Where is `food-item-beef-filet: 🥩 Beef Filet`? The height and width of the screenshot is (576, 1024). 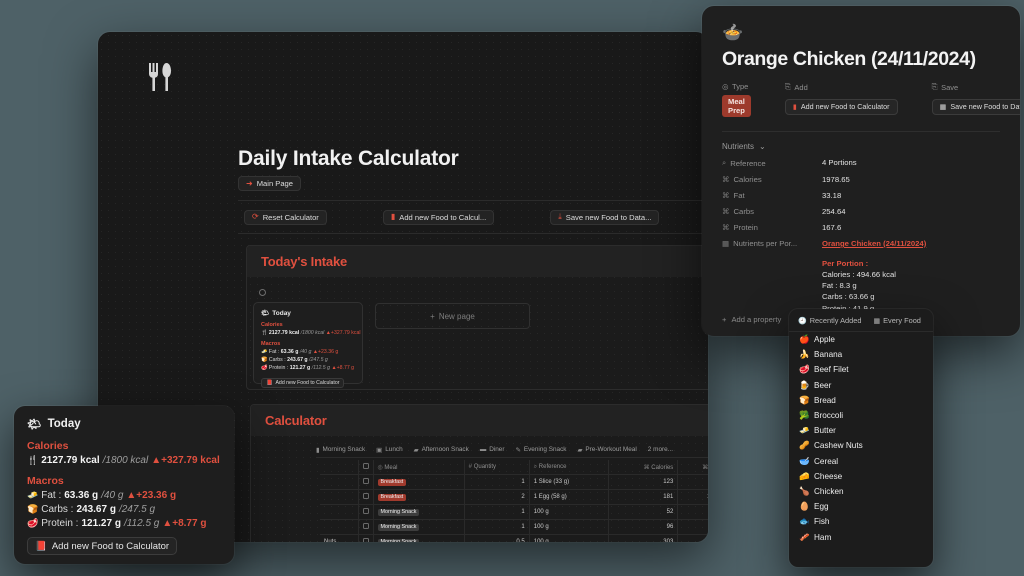 food-item-beef-filet: 🥩 Beef Filet is located at coordinates (861, 369).